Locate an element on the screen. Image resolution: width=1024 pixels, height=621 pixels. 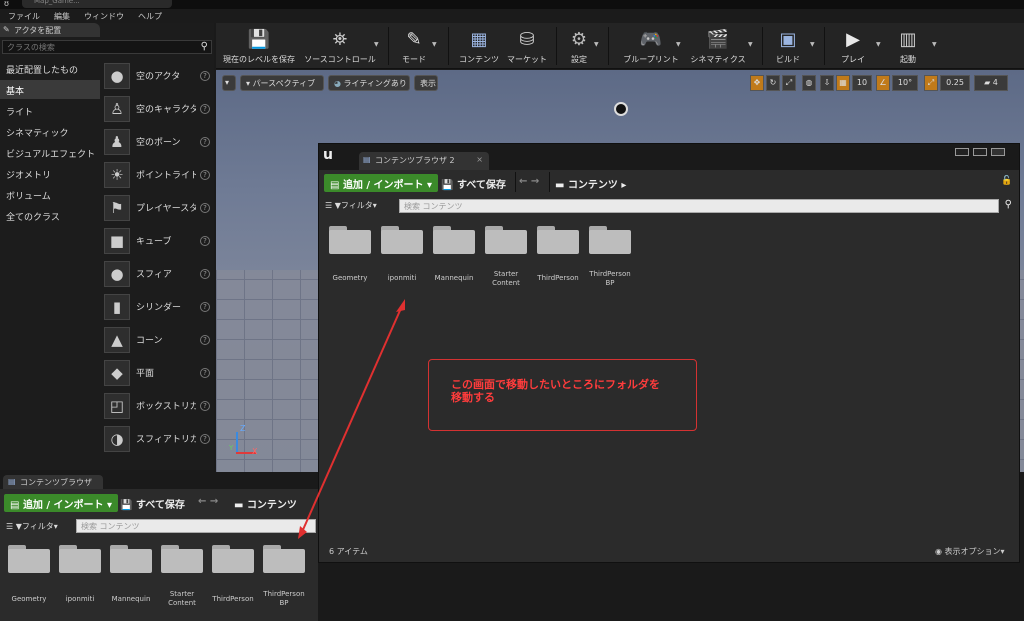
annotation-arrow-line is located at coordinates (352, 419).